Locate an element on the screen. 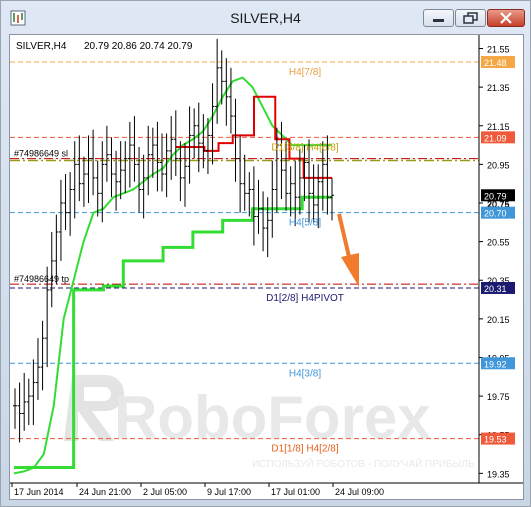 The width and height of the screenshot is (531, 507). x-tick-label: 24 Jul 09:00 is located at coordinates (359, 492).